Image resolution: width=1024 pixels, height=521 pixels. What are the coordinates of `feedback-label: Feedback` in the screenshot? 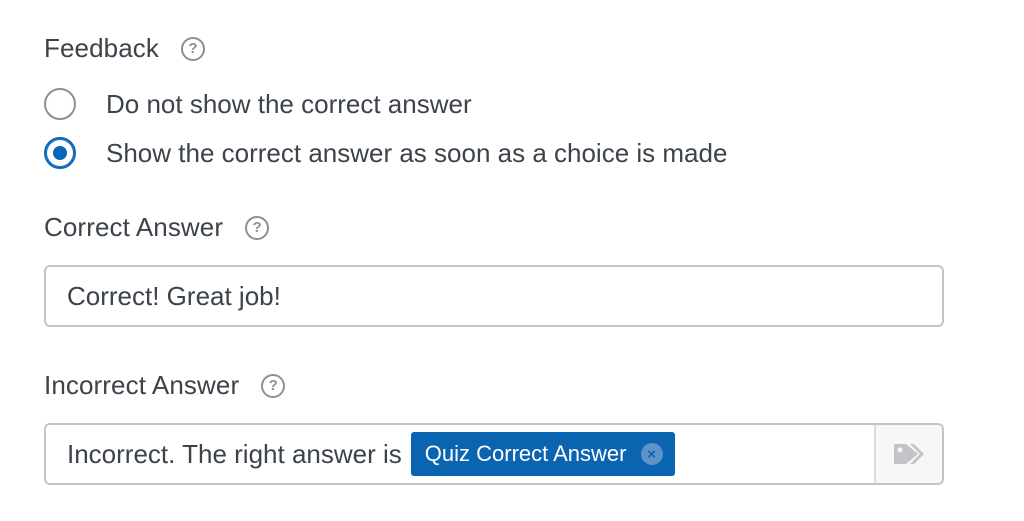 It's located at (101, 48).